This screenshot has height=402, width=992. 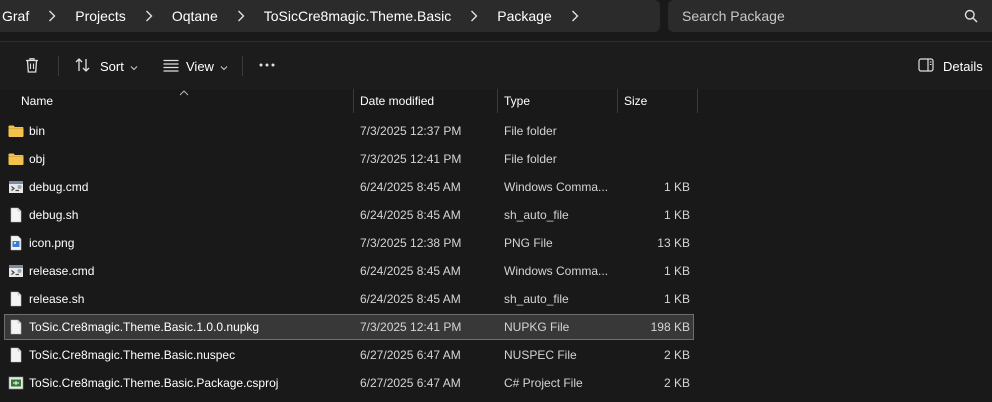 I want to click on file-type: C# Project File, so click(x=543, y=383).